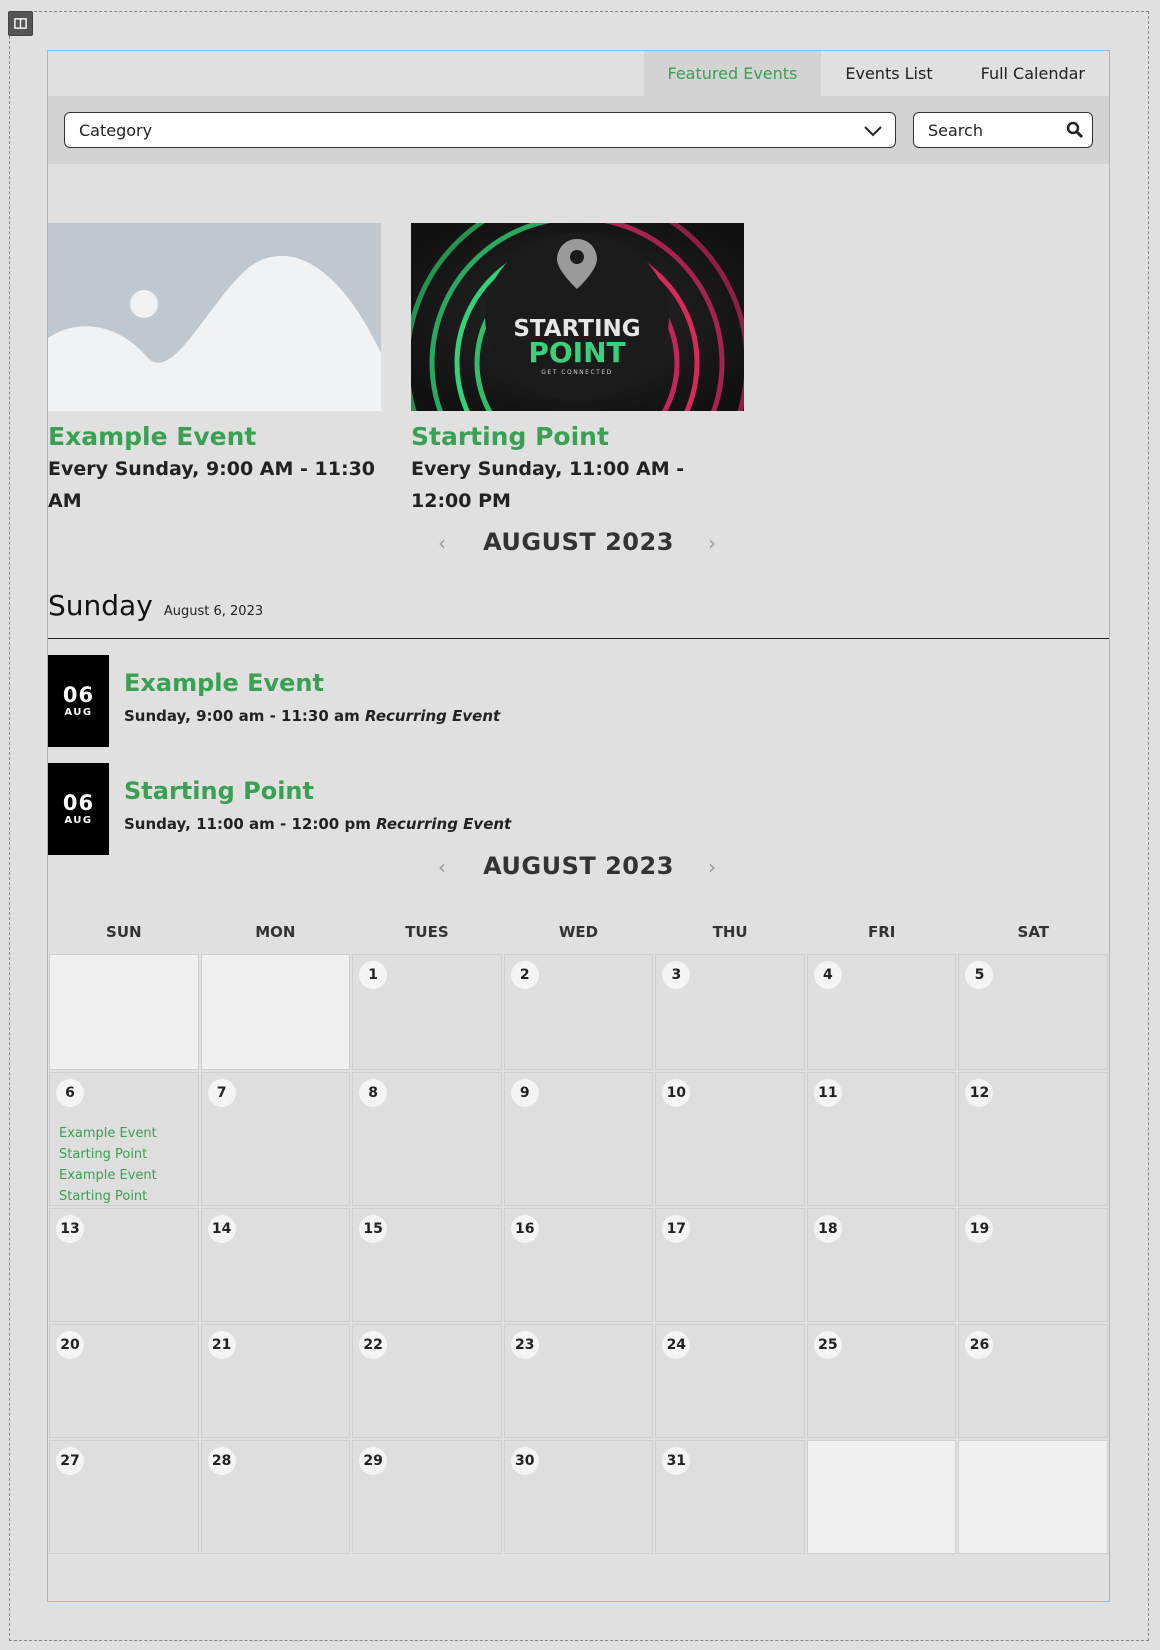 The height and width of the screenshot is (1650, 1160). Describe the element at coordinates (881, 1012) in the screenshot. I see `calendar-day-cell: 4` at that location.